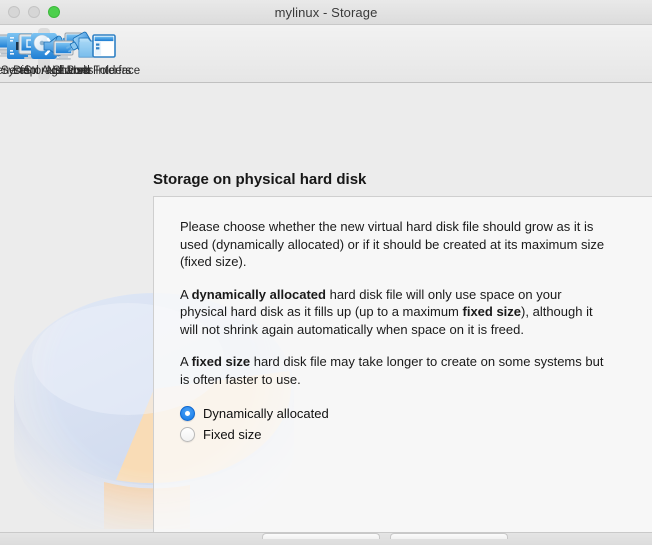  What do you see at coordinates (104, 46) in the screenshot?
I see `window-layout-icon` at bounding box center [104, 46].